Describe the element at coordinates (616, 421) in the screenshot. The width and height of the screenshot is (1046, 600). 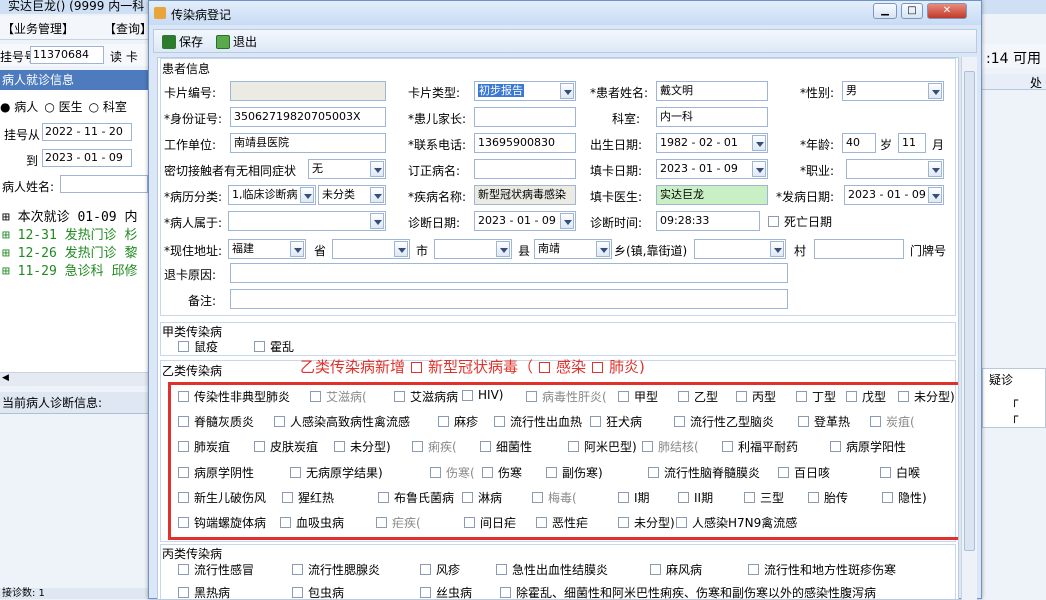
I see `class-b-checkbox: 狂犬病` at that location.